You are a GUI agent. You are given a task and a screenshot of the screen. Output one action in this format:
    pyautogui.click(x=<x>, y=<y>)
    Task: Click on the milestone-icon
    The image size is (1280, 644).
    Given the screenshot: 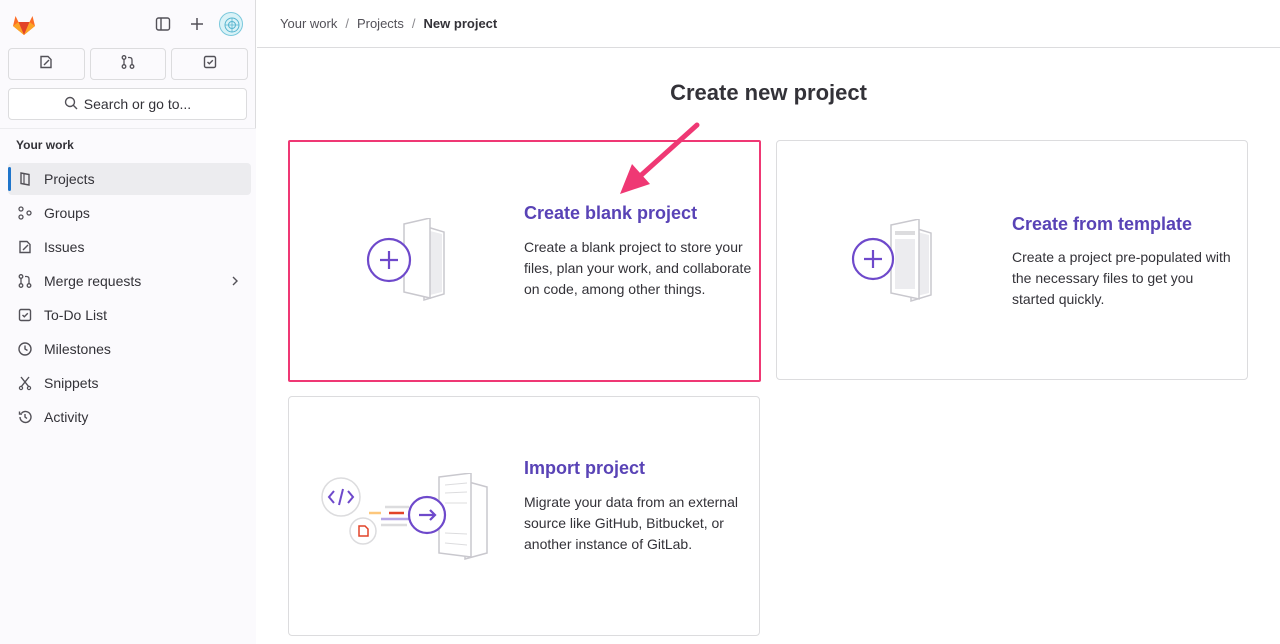 What is the action you would take?
    pyautogui.click(x=25, y=349)
    